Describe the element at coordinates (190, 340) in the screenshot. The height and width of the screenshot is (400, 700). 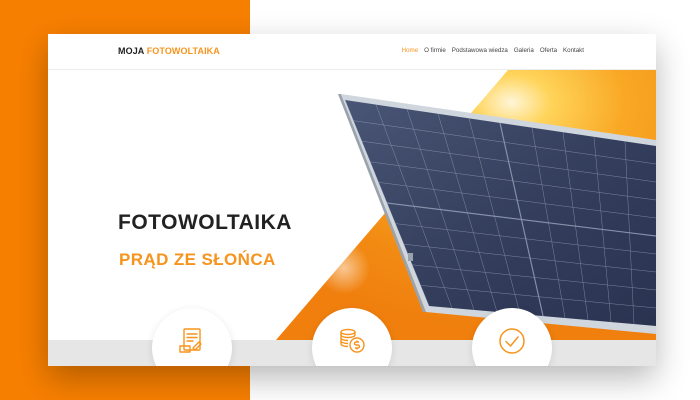
I see `document-contract-icon` at that location.